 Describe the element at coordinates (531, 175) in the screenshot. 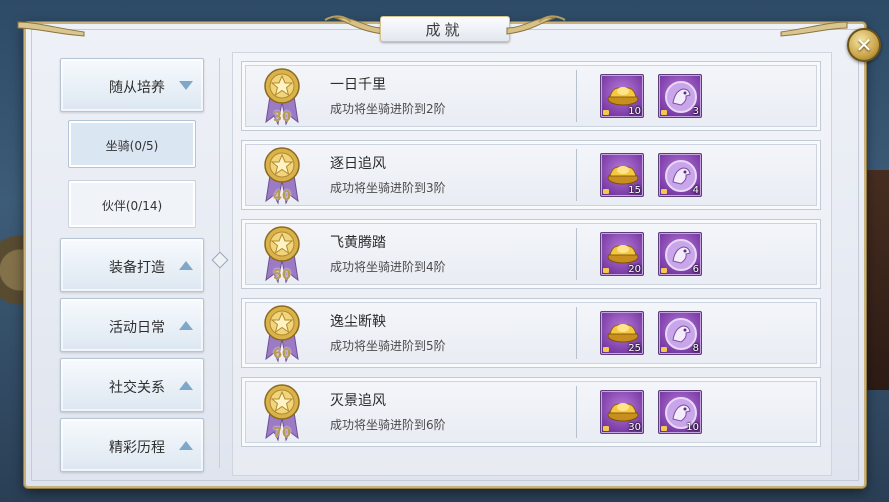

I see `achievement-row: 40 逐日追风 成功将坐骑进阶到3阶 15 4` at that location.